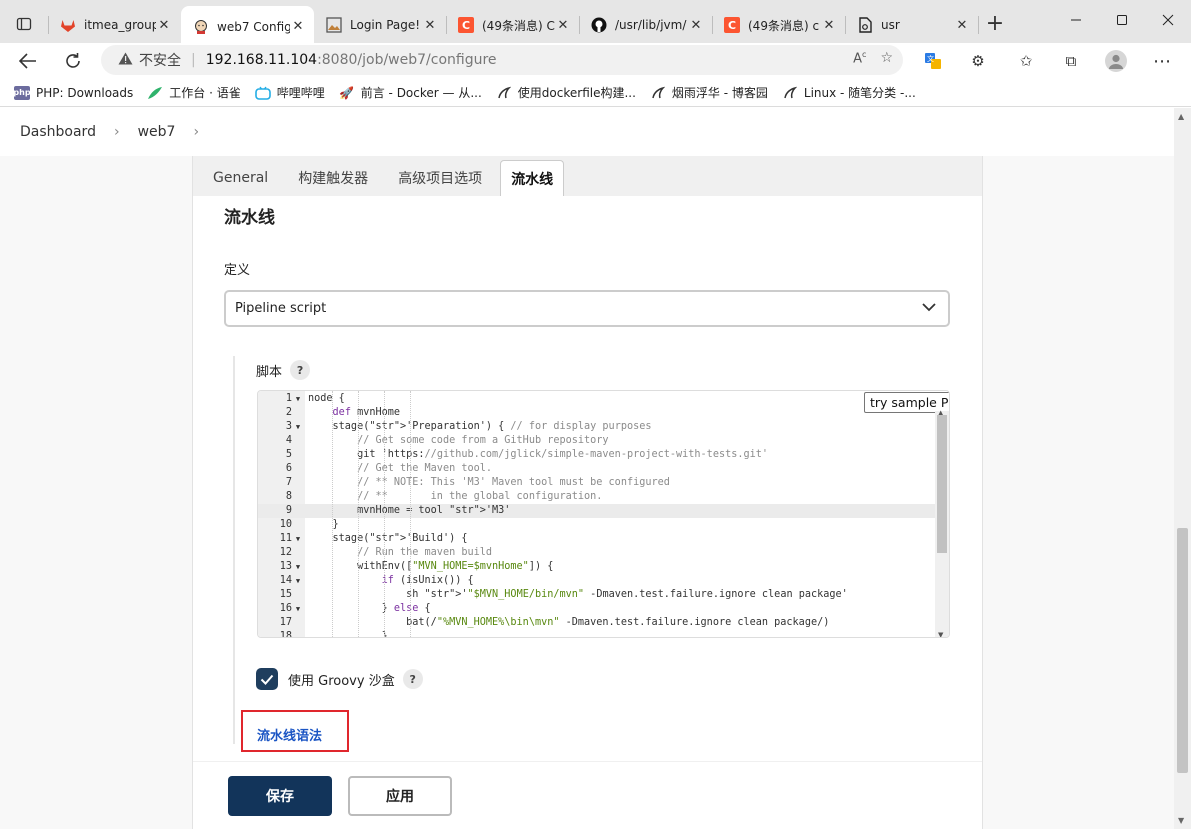 The image size is (1191, 829). What do you see at coordinates (1071, 61) in the screenshot?
I see `collections-icon: ⧉` at bounding box center [1071, 61].